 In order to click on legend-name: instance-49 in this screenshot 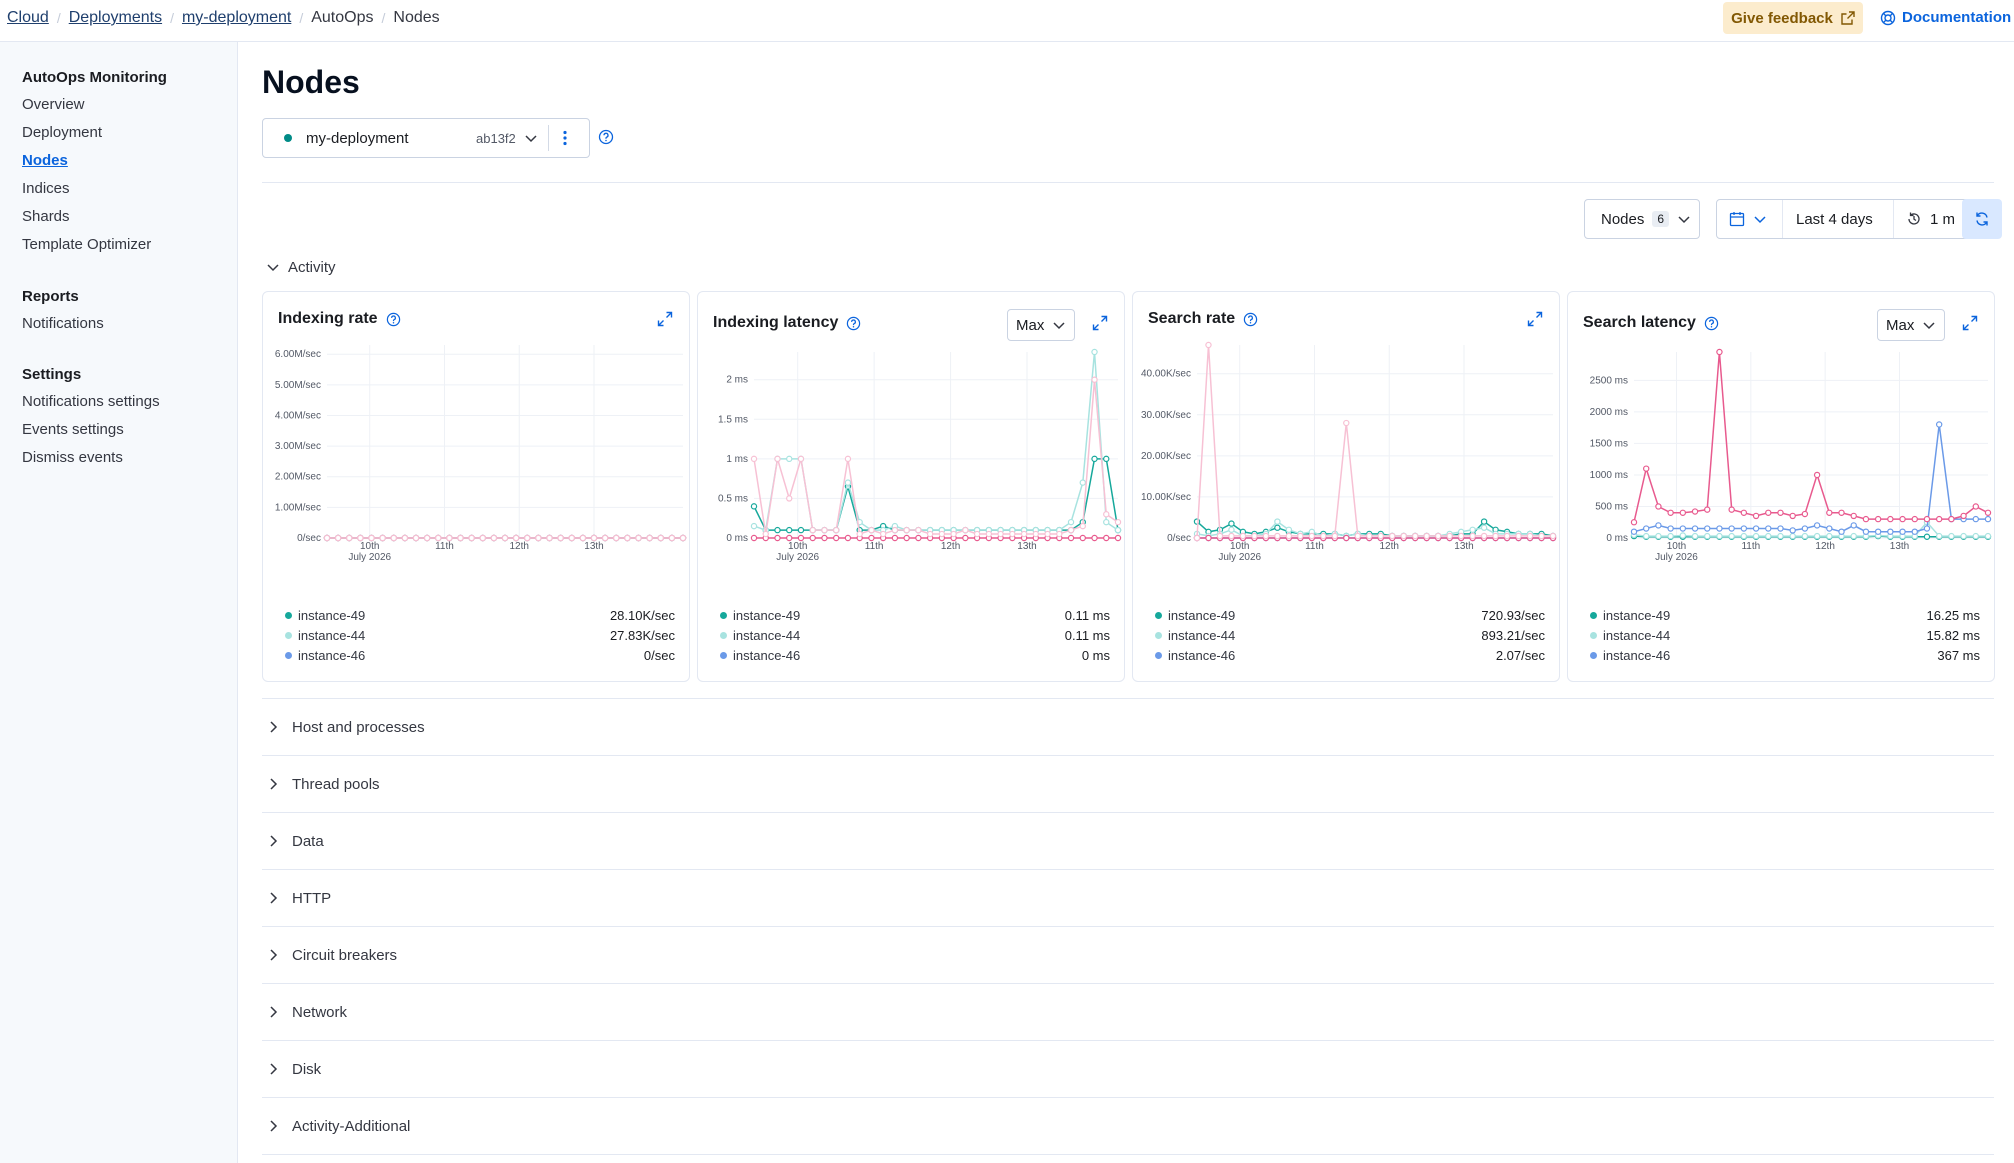, I will do `click(332, 615)`.